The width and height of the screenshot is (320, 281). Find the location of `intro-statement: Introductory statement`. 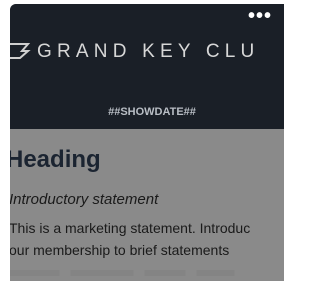

intro-statement: Introductory statement is located at coordinates (84, 199).